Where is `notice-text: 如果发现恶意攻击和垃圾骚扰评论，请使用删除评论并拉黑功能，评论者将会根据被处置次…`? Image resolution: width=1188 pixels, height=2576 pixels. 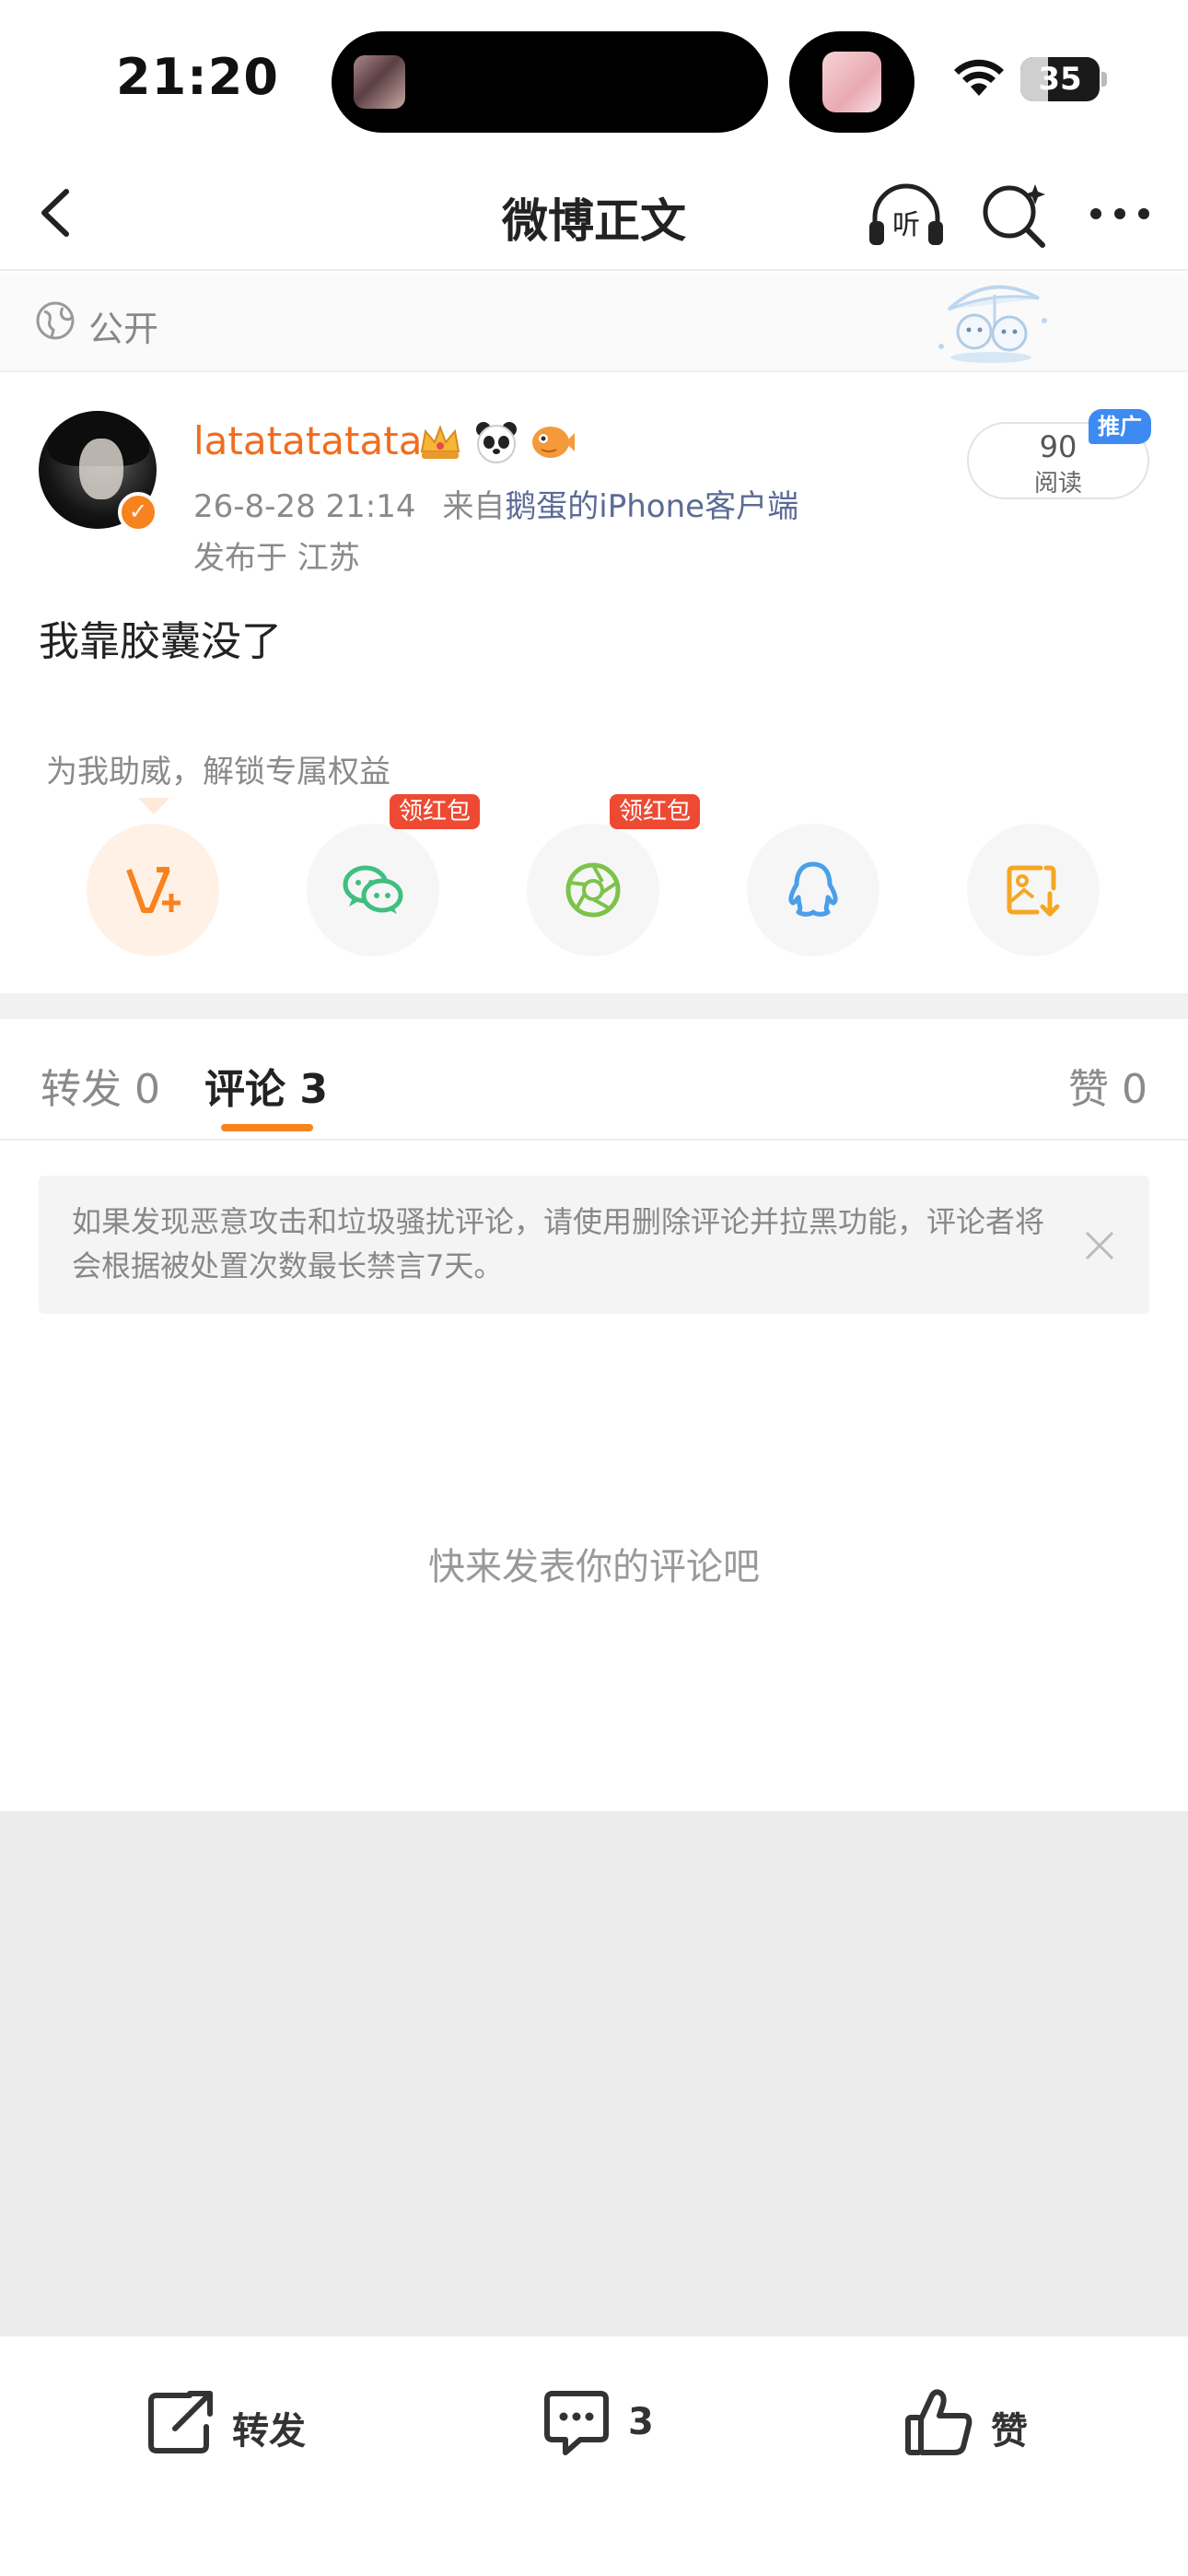 notice-text: 如果发现恶意攻击和垃圾骚扰评论，请使用删除评论并拉黑功能，评论者将会根据被处置次… is located at coordinates (558, 1243).